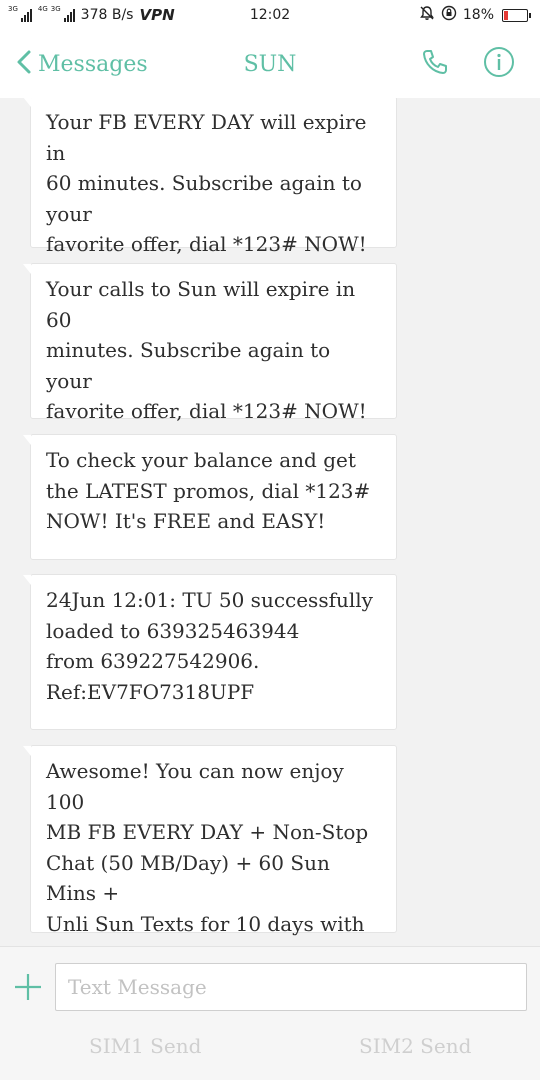  I want to click on back-button: Messages, so click(81, 64).